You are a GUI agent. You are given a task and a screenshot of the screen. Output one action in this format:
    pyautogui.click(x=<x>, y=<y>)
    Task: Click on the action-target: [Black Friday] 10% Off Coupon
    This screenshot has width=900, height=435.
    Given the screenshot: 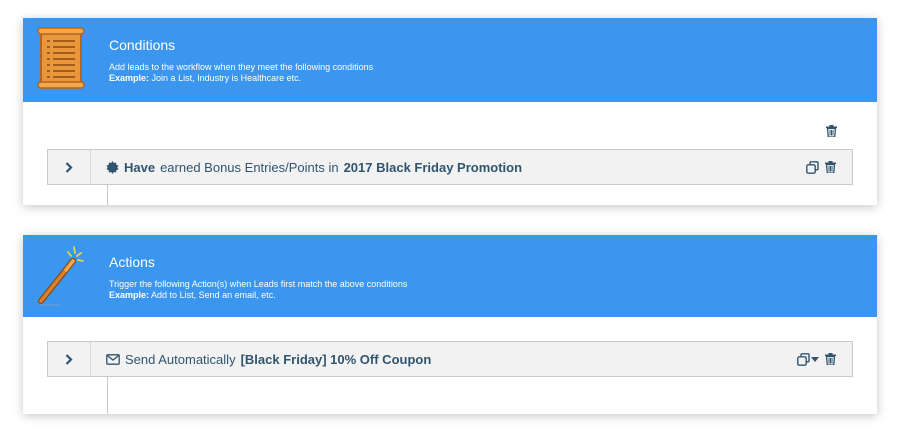 What is the action you would take?
    pyautogui.click(x=336, y=359)
    